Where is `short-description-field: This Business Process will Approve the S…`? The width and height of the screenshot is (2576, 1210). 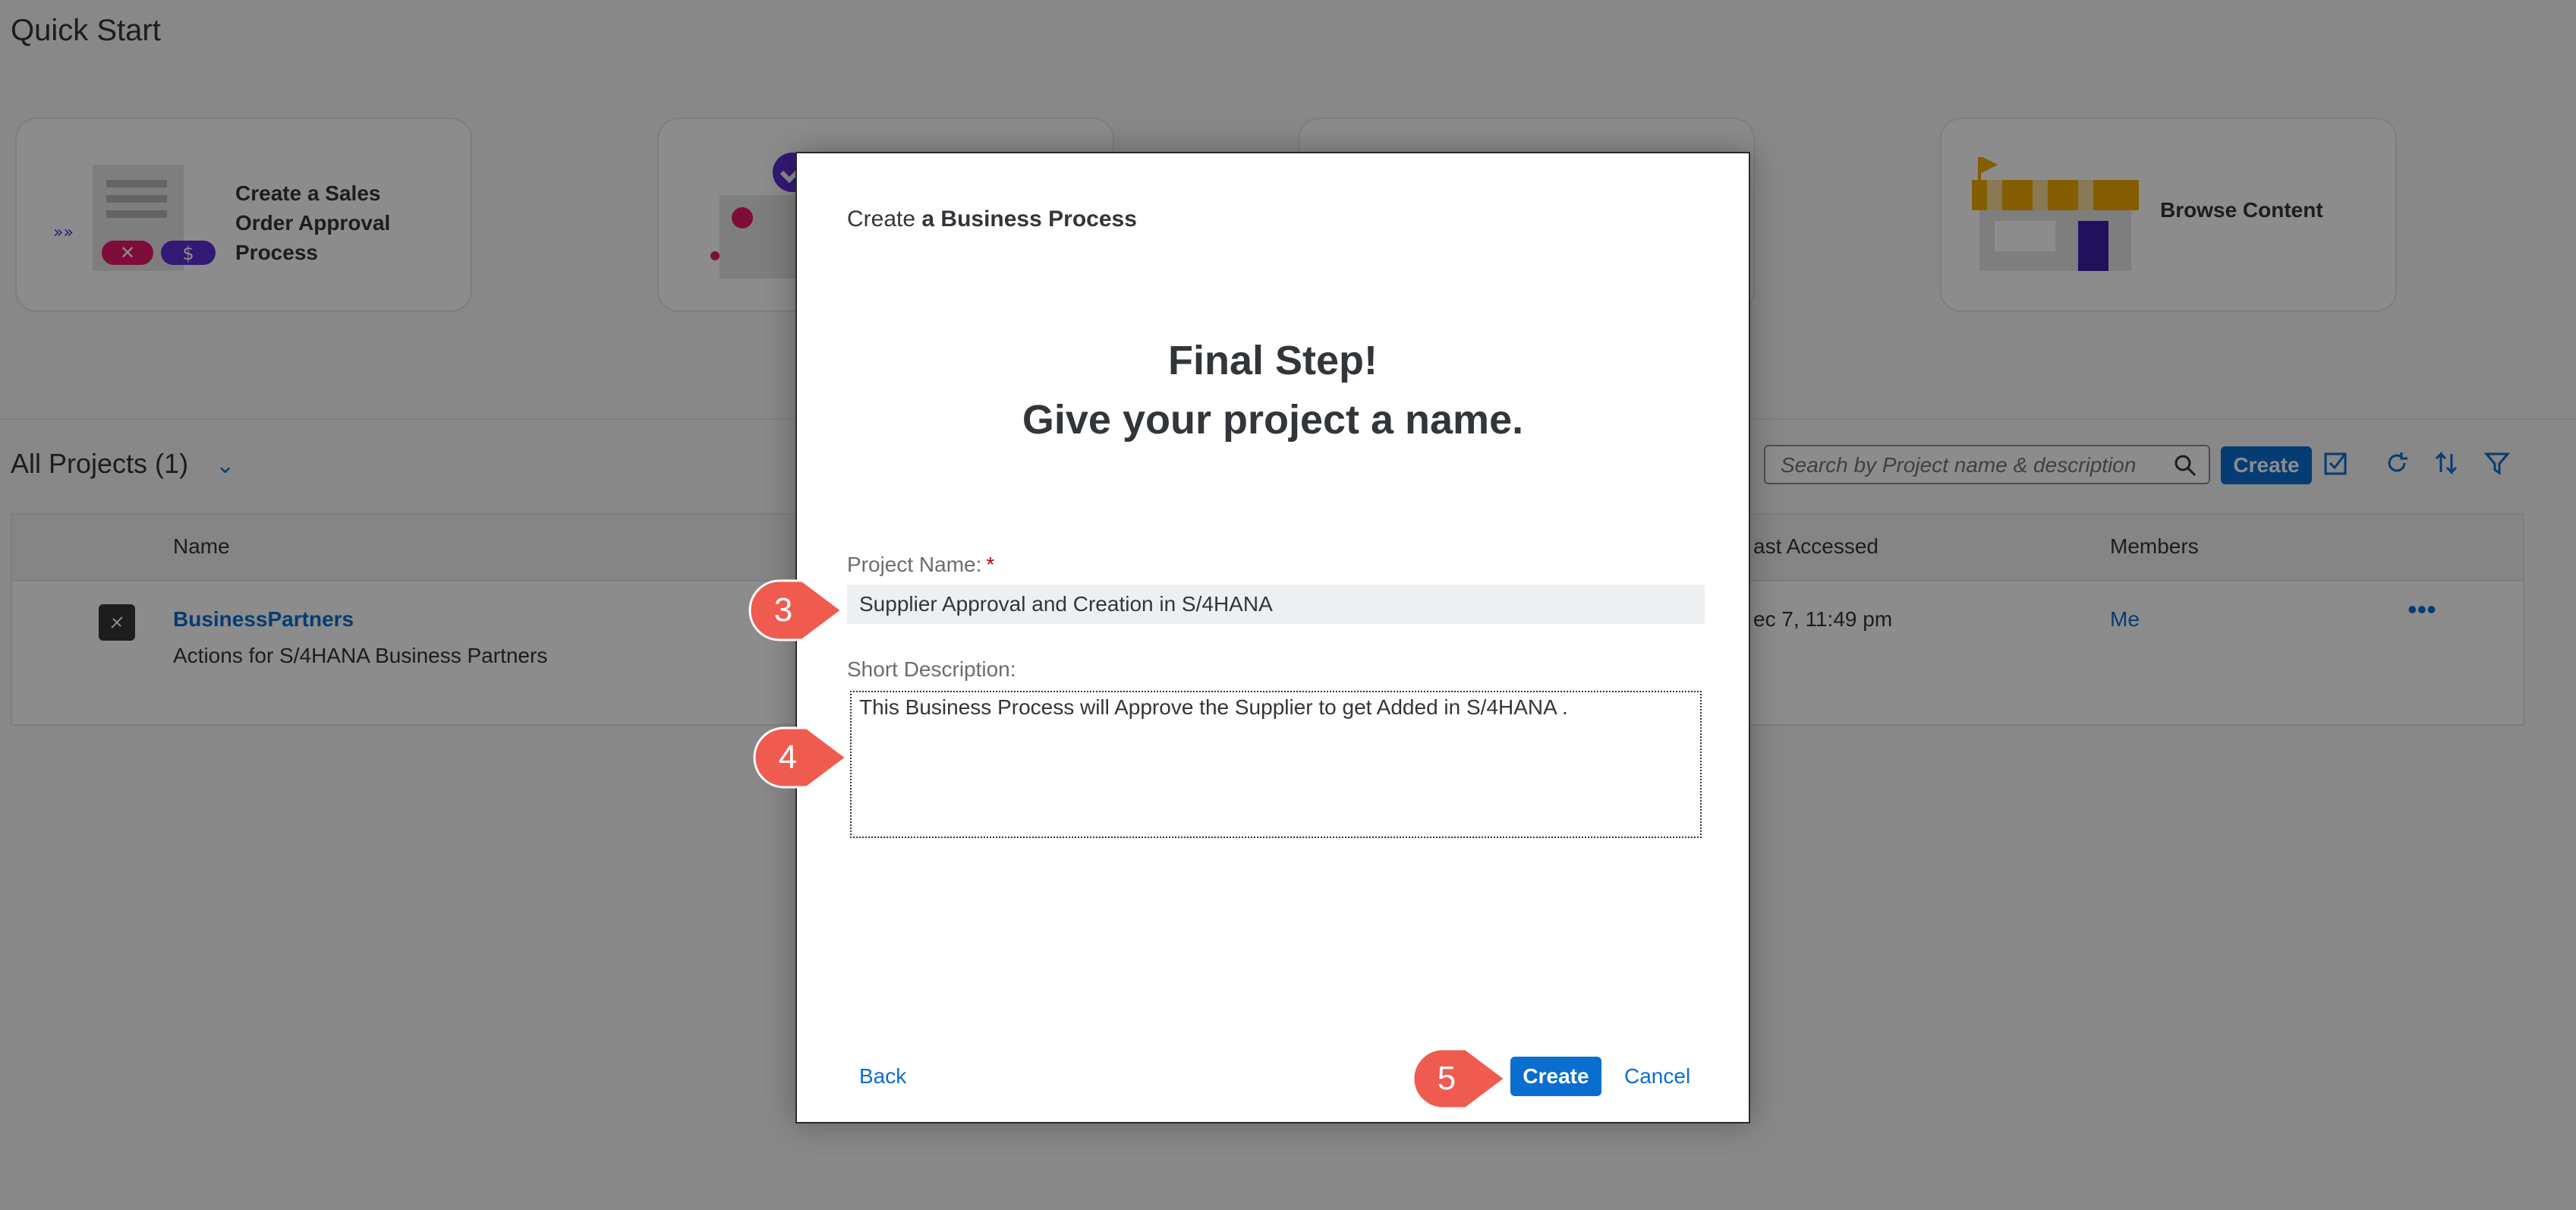 short-description-field: This Business Process will Approve the S… is located at coordinates (1276, 764).